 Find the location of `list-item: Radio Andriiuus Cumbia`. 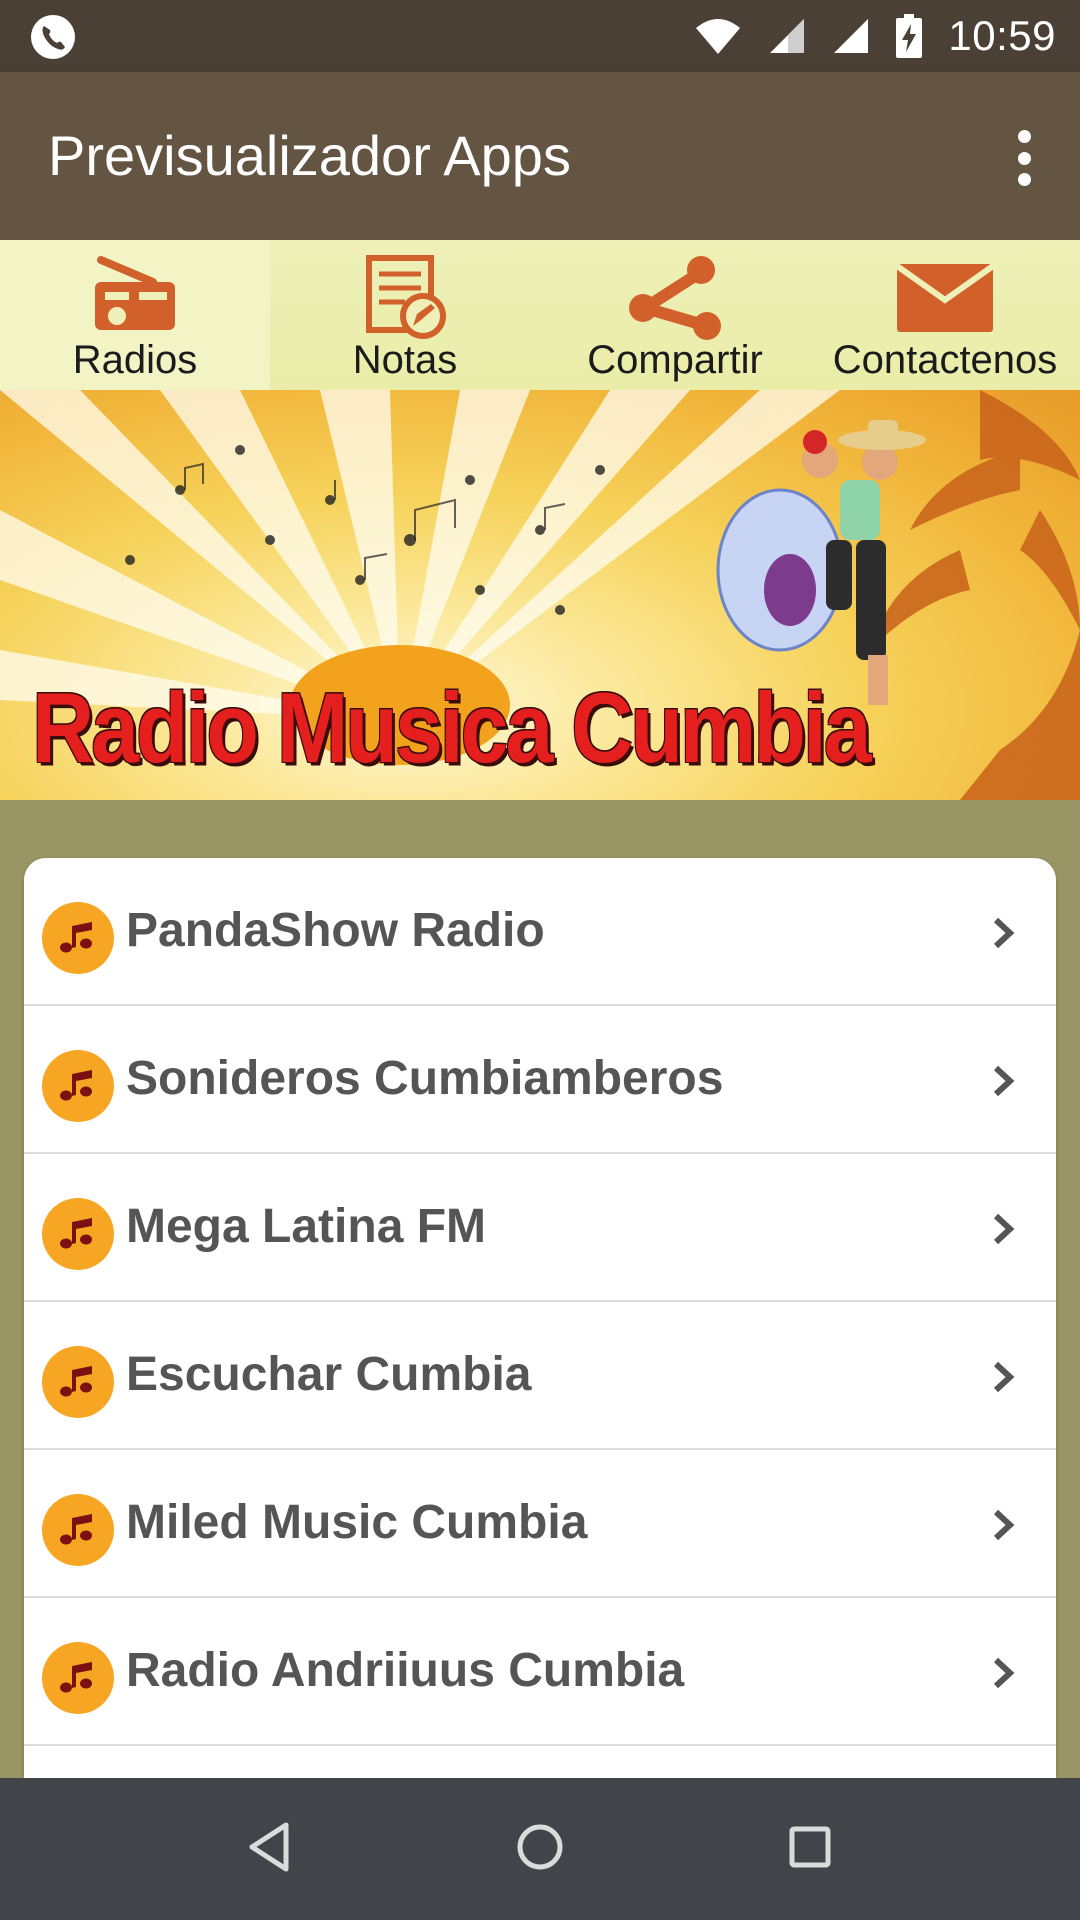

list-item: Radio Andriiuus Cumbia is located at coordinates (540, 1672).